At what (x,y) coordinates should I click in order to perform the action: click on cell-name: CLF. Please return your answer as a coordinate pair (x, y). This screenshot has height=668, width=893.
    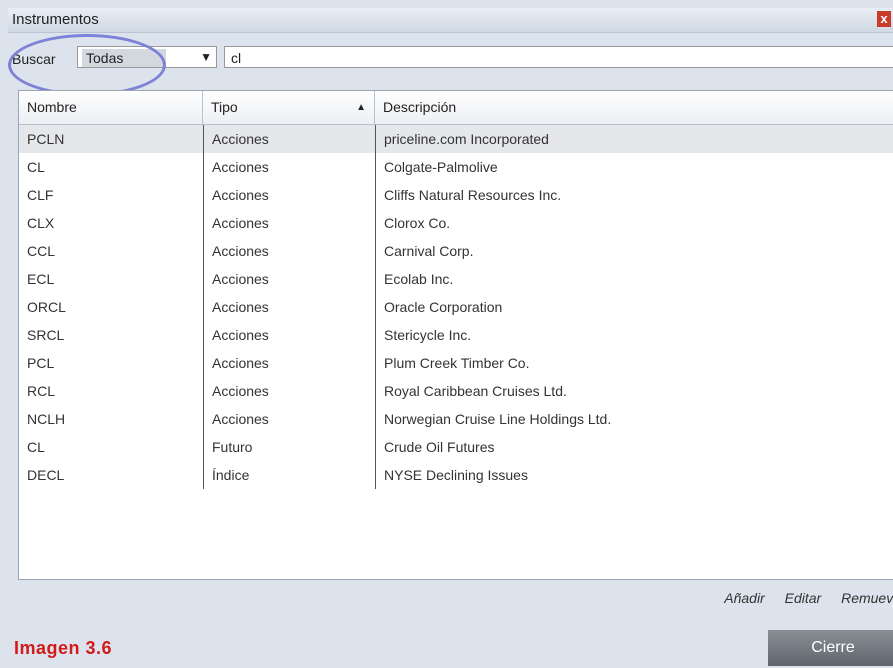
    Looking at the image, I should click on (40, 195).